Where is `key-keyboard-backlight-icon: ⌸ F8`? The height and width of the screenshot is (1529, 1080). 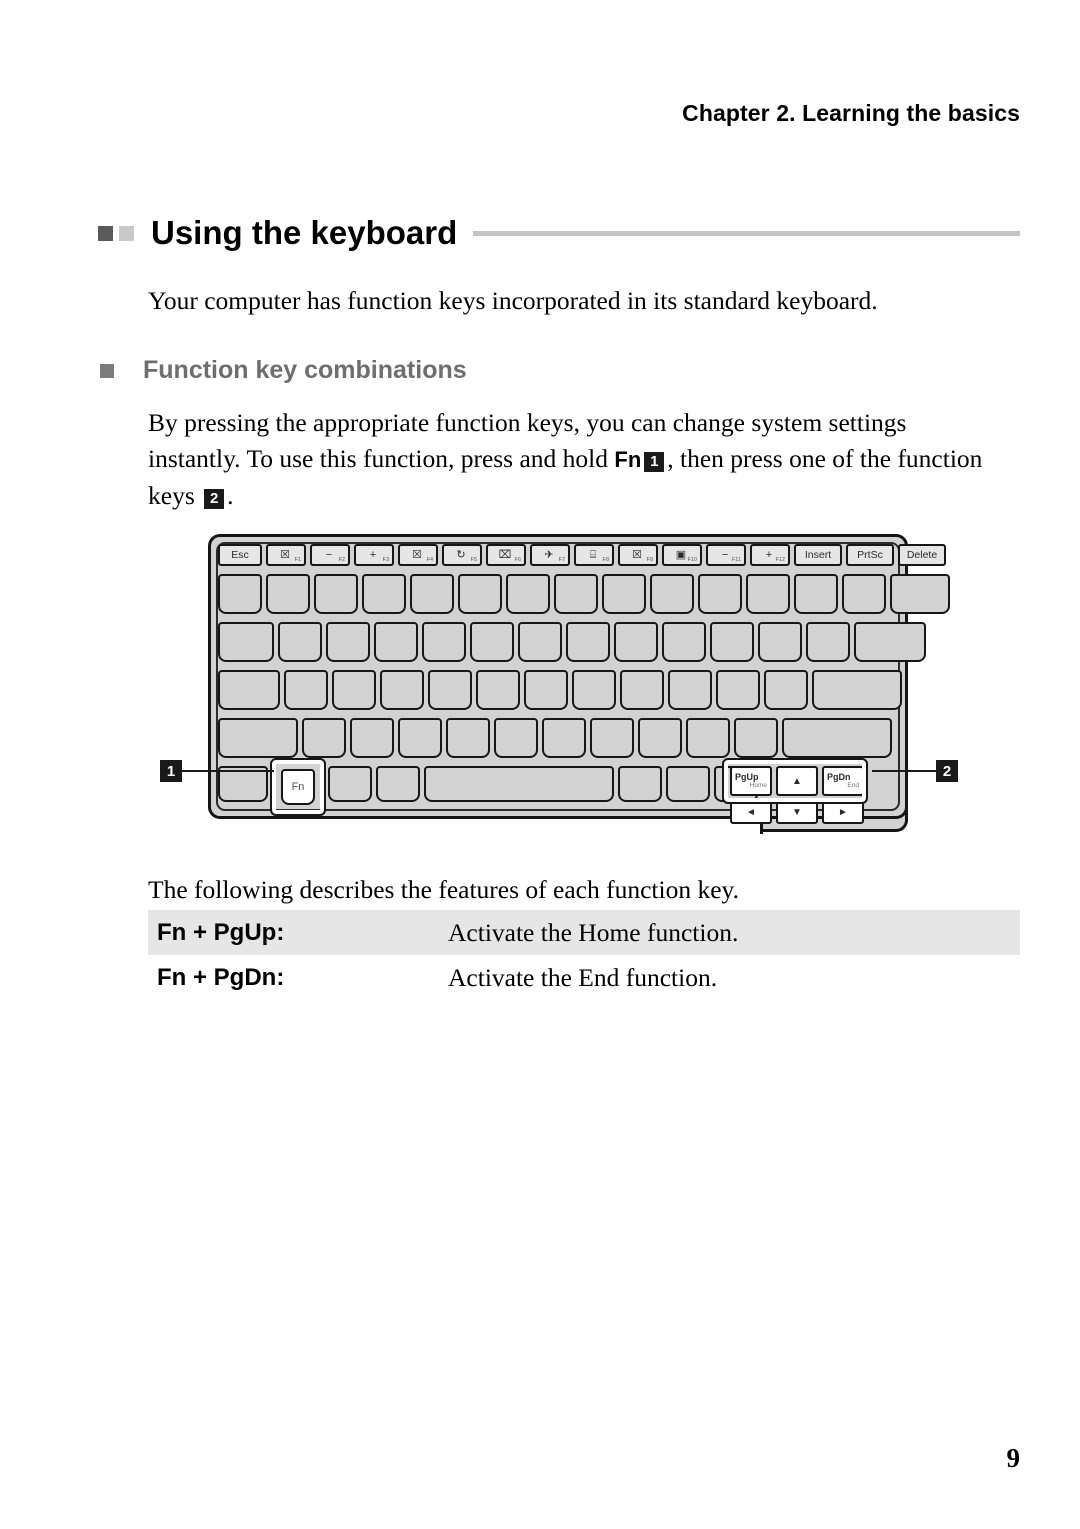
key-keyboard-backlight-icon: ⌸ F8 is located at coordinates (594, 555).